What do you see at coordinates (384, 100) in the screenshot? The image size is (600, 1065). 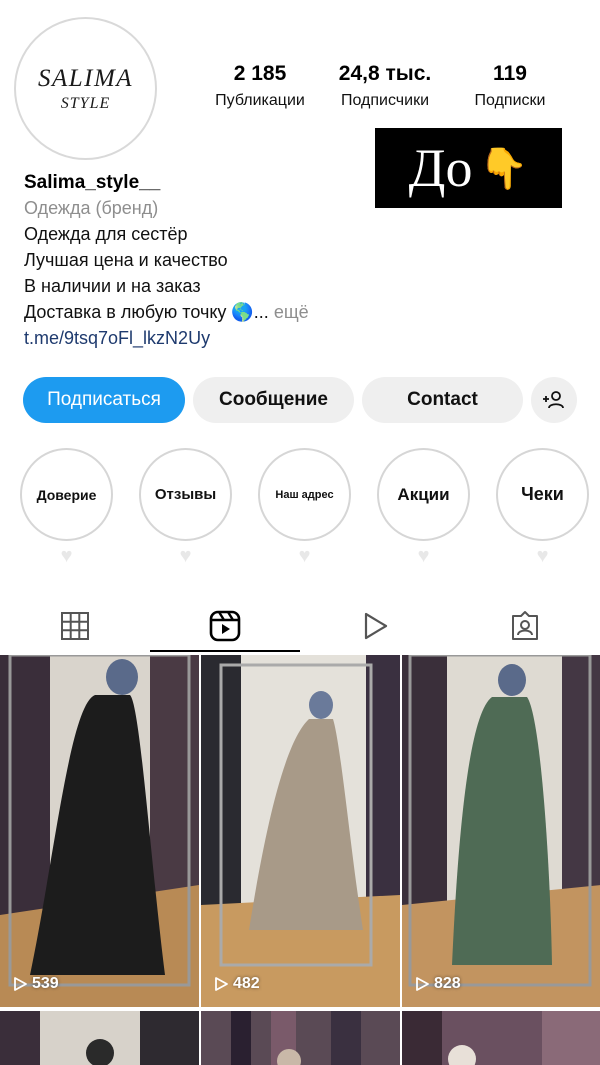 I see `stat-followers-label: Подписчики` at bounding box center [384, 100].